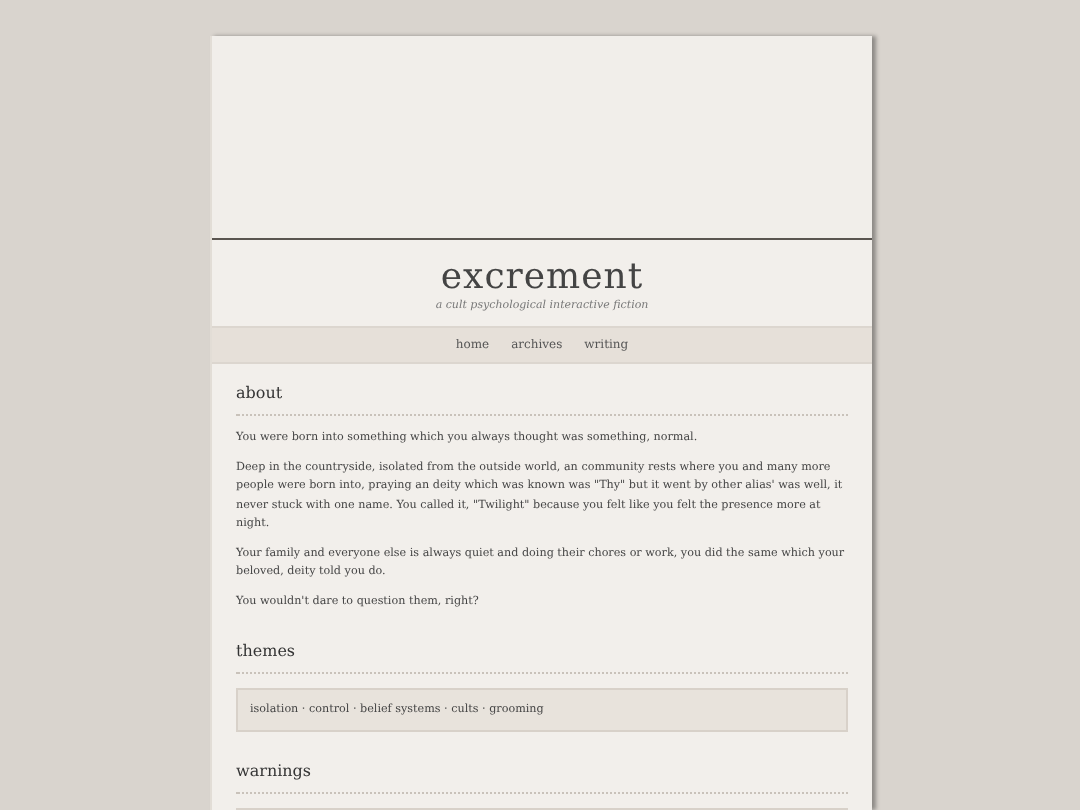 This screenshot has width=1080, height=810. What do you see at coordinates (542, 277) in the screenshot?
I see `site-title: excrement` at bounding box center [542, 277].